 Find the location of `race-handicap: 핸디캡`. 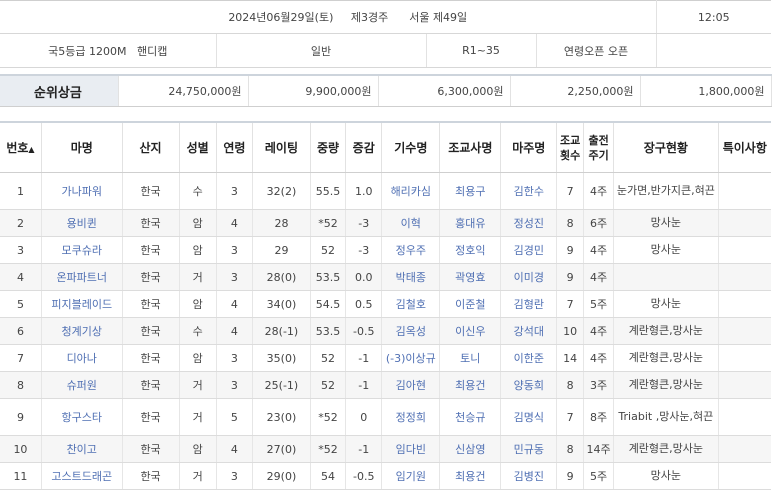

race-handicap: 핸디캡 is located at coordinates (152, 51).